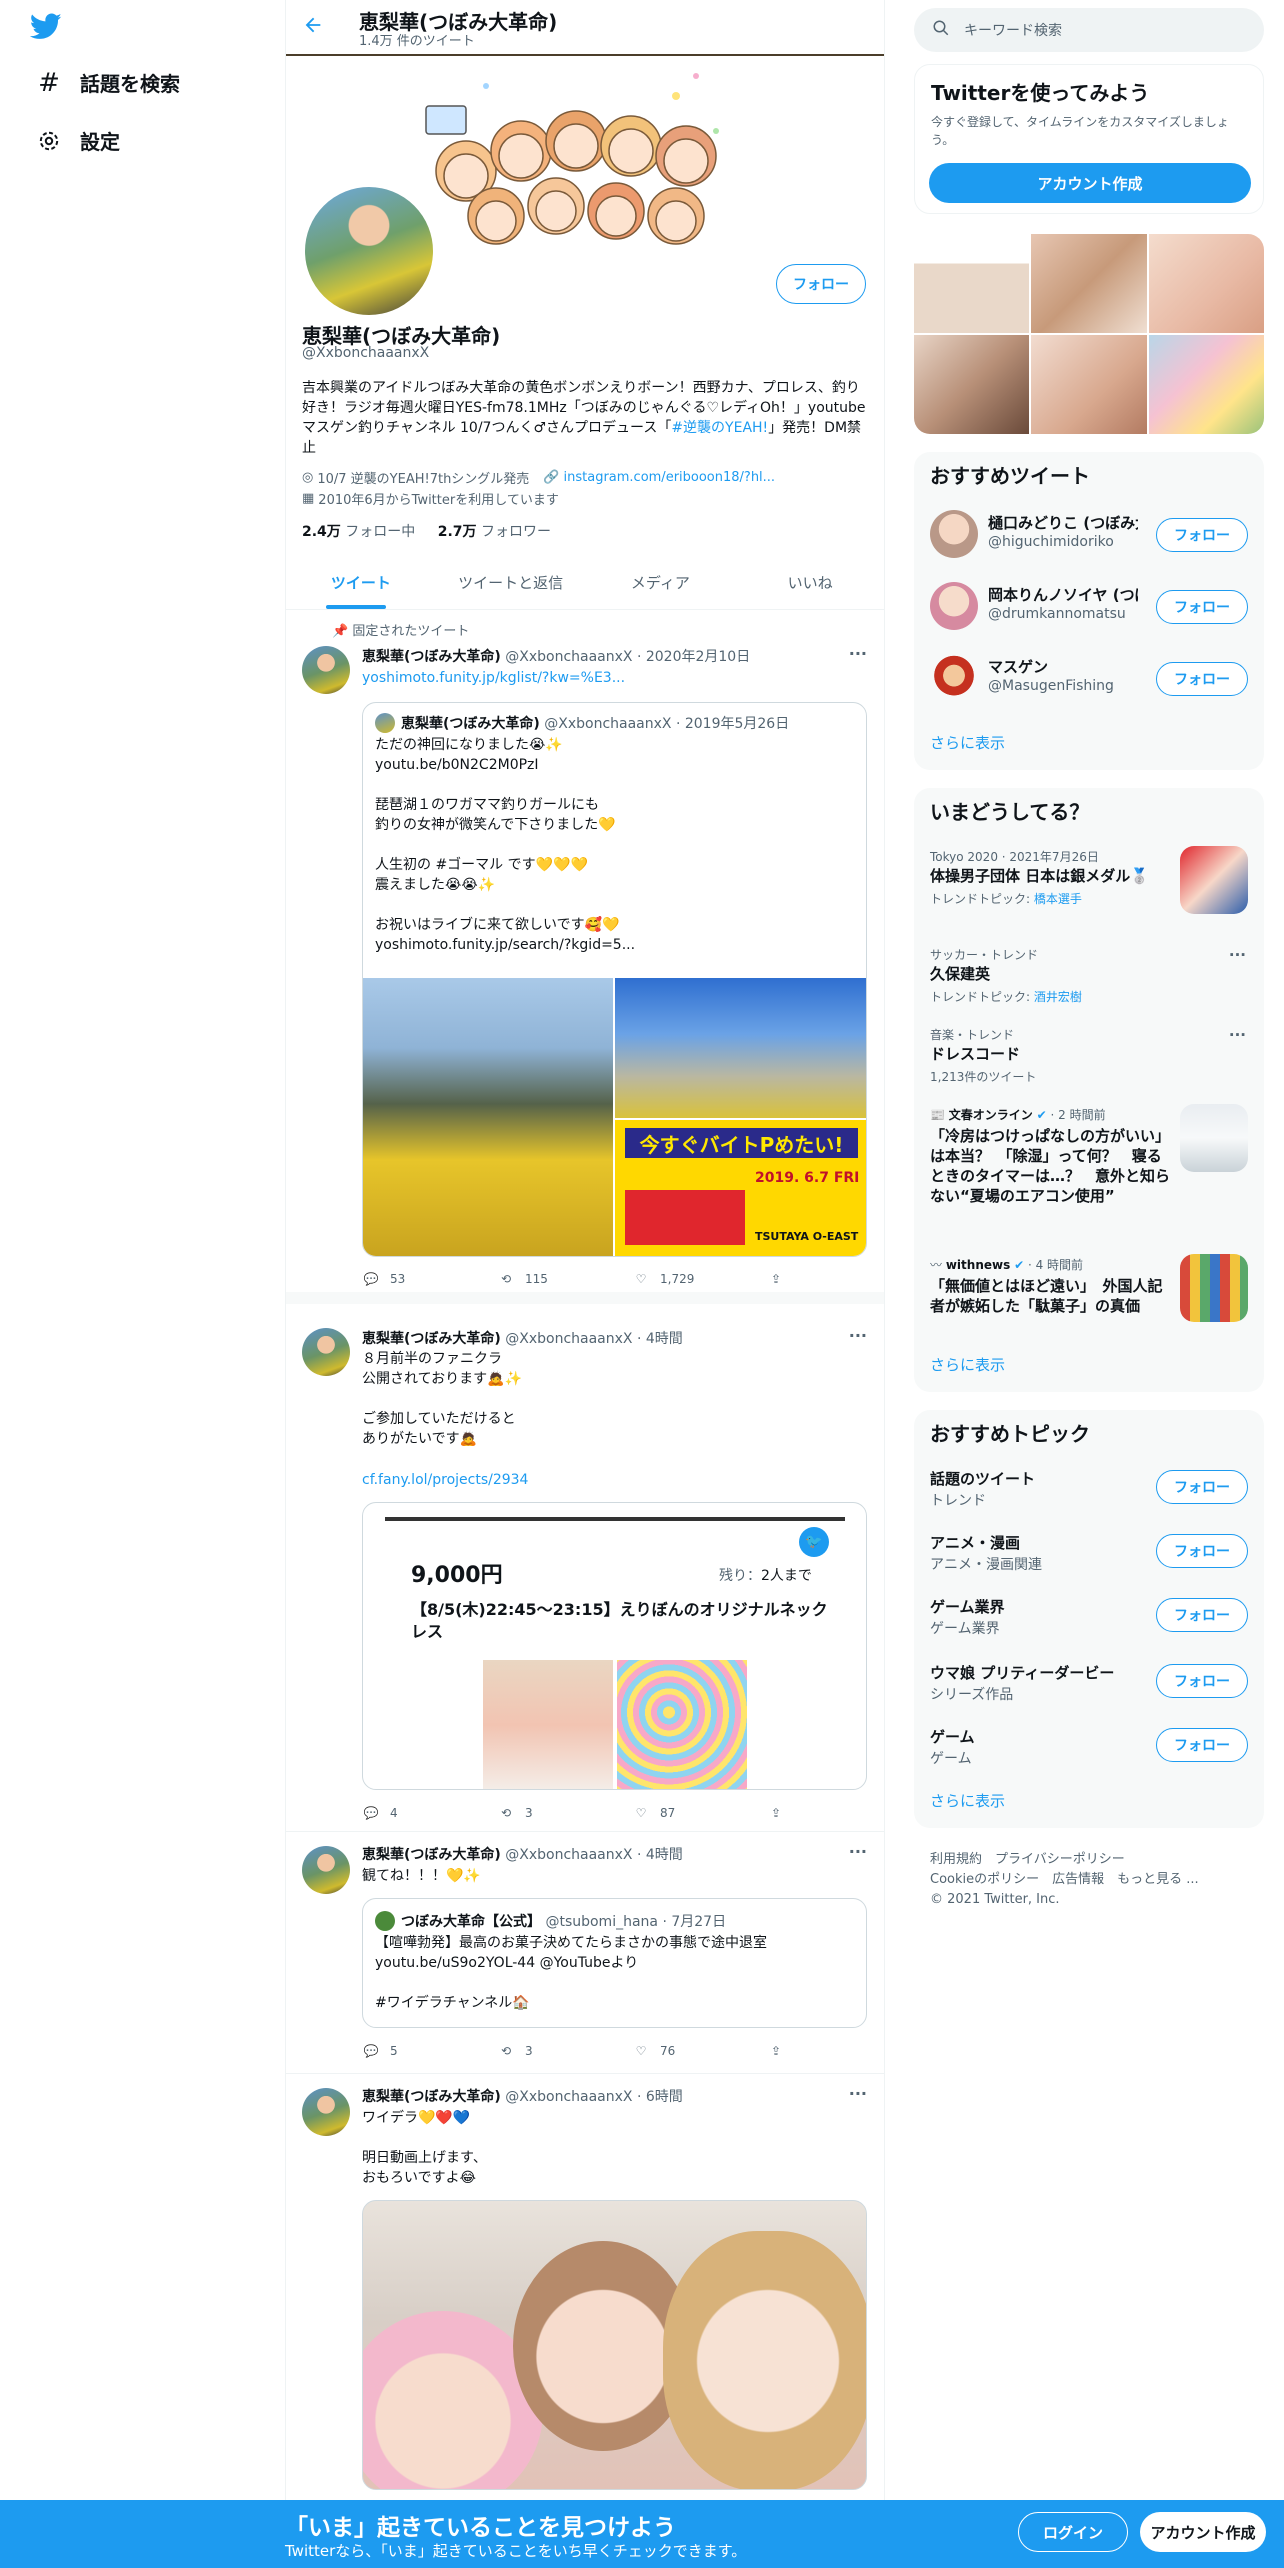 The image size is (1284, 2568). What do you see at coordinates (1089, 978) in the screenshot?
I see `trend-item: サッカー・トレンド 久保建英 トレンドトピック: 酒井宏樹 ···` at bounding box center [1089, 978].